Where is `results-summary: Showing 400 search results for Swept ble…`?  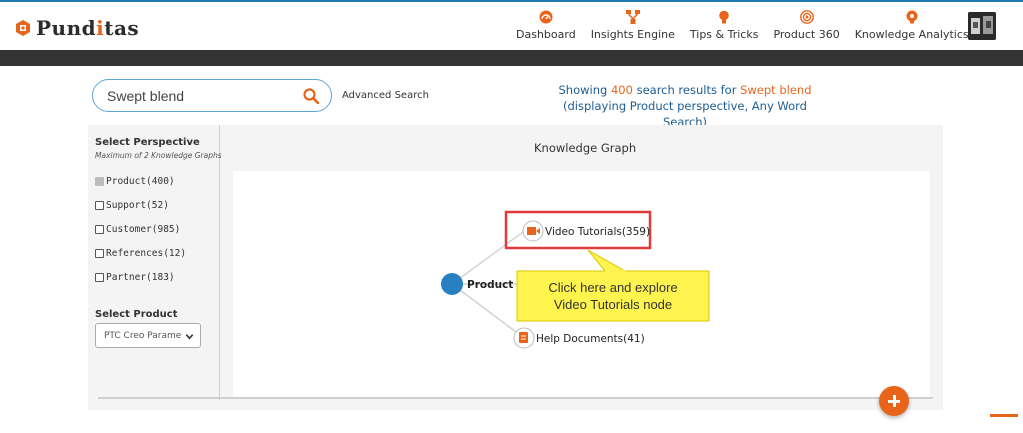
results-summary: Showing 400 search results for Swept ble… is located at coordinates (685, 106).